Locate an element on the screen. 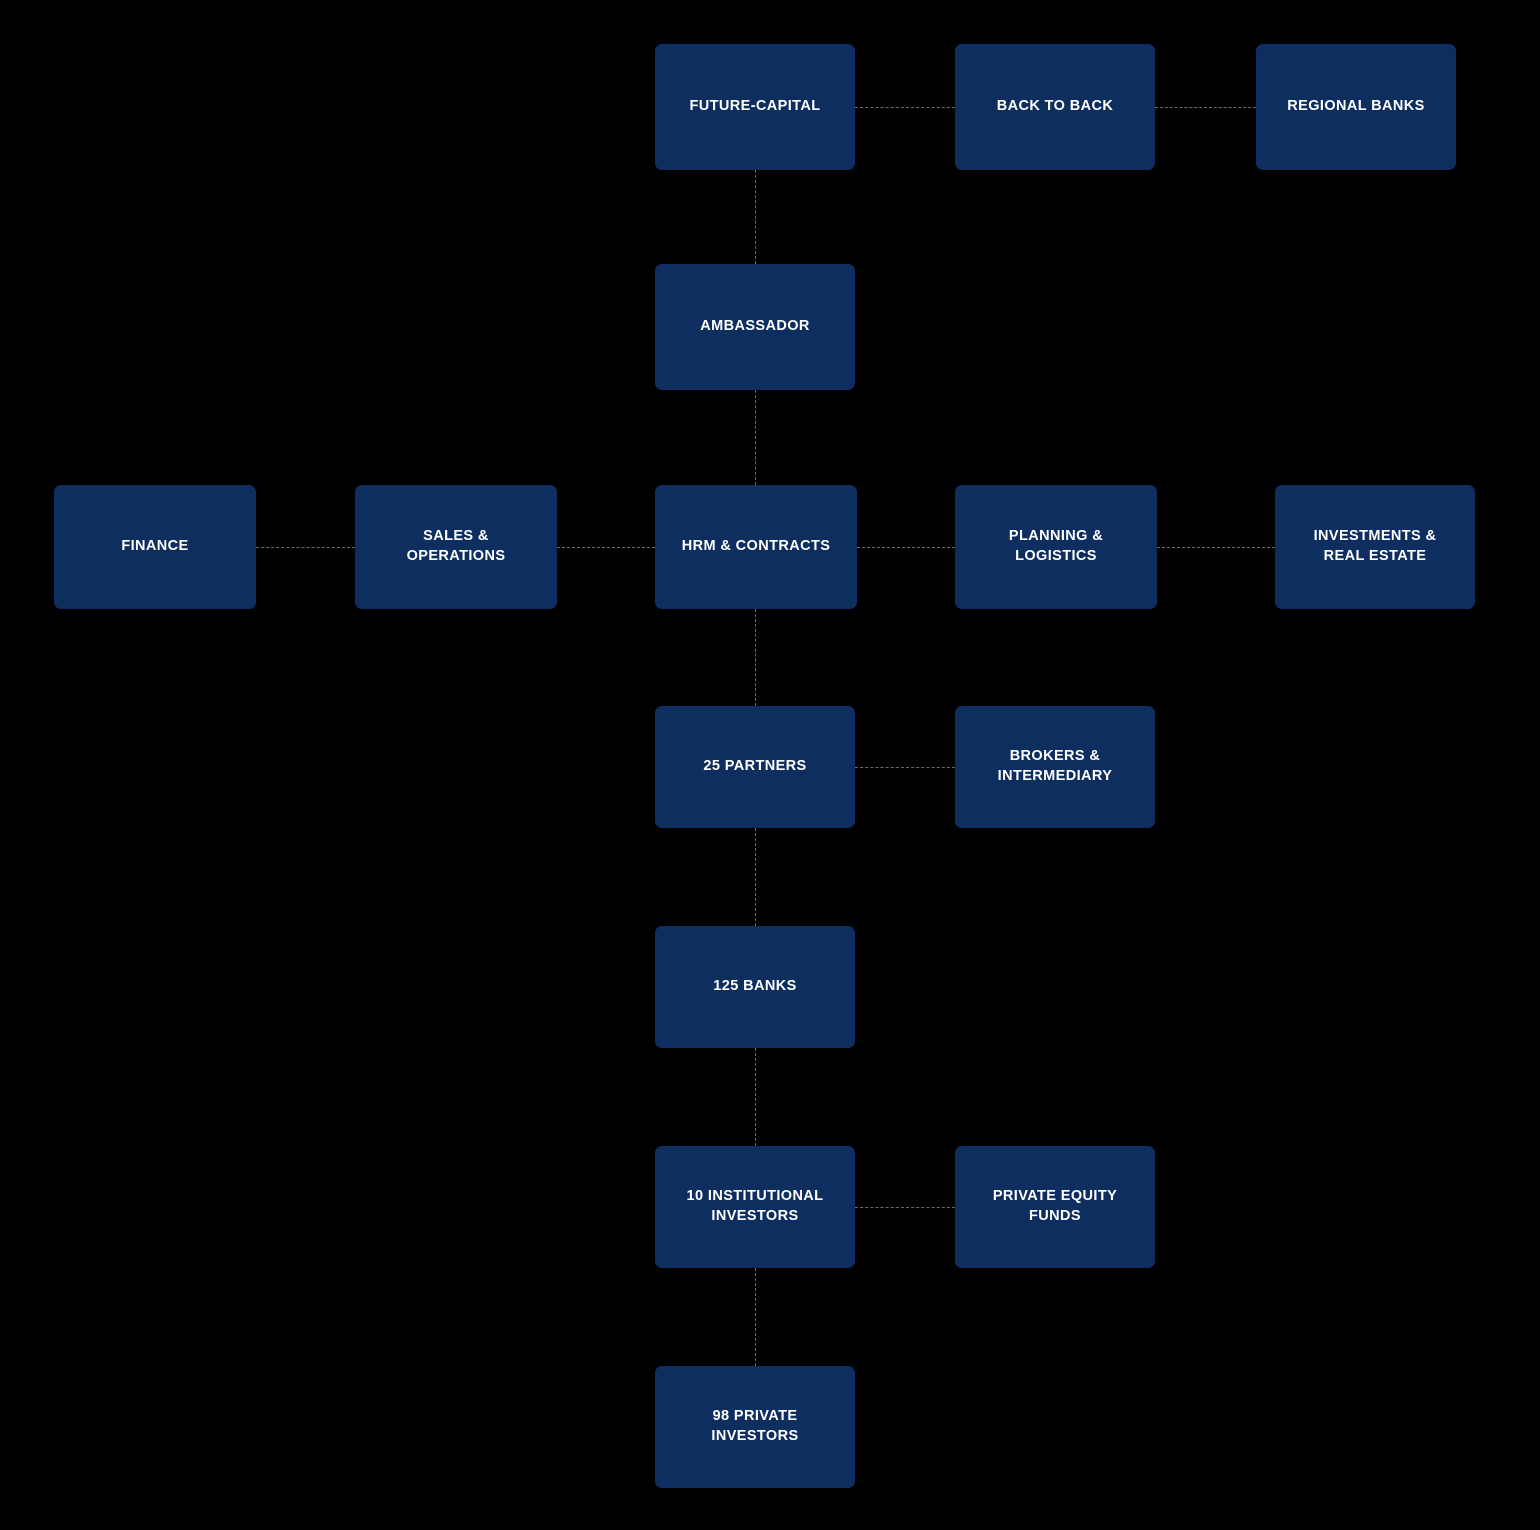 This screenshot has width=1540, height=1530. node-finance: FINANCE is located at coordinates (155, 547).